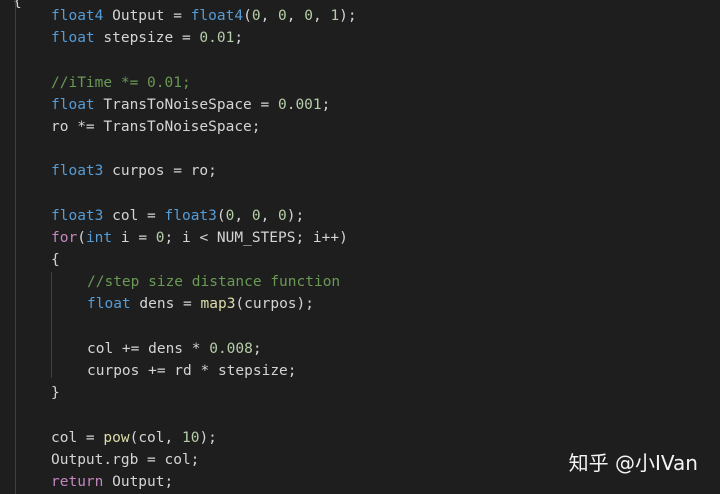 This screenshot has width=720, height=494. Describe the element at coordinates (64, 237) in the screenshot. I see `code-token: for` at that location.